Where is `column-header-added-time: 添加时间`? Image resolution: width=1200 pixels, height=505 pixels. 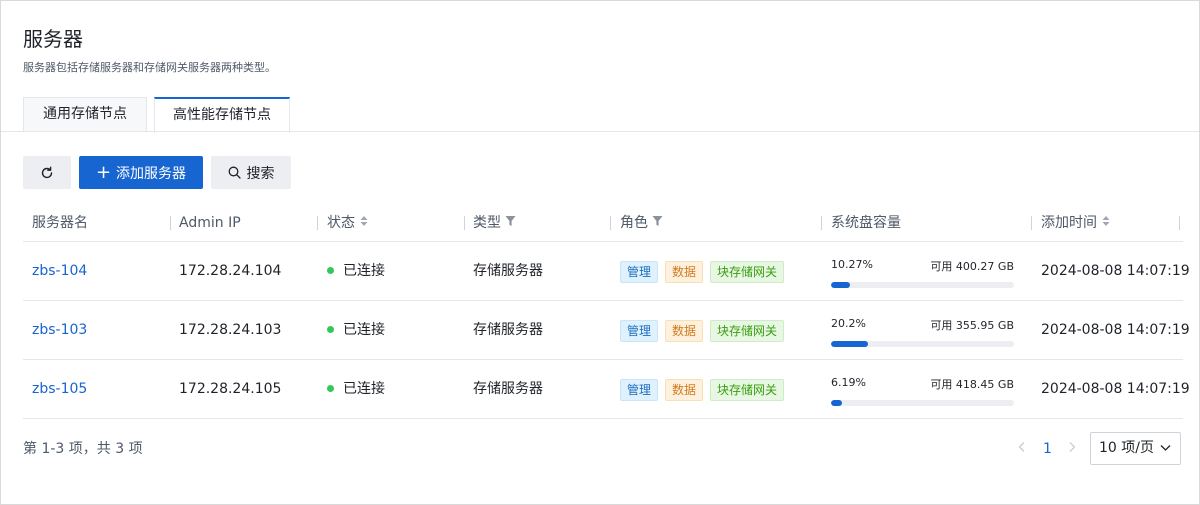 column-header-added-time: 添加时间 is located at coordinates (1075, 223).